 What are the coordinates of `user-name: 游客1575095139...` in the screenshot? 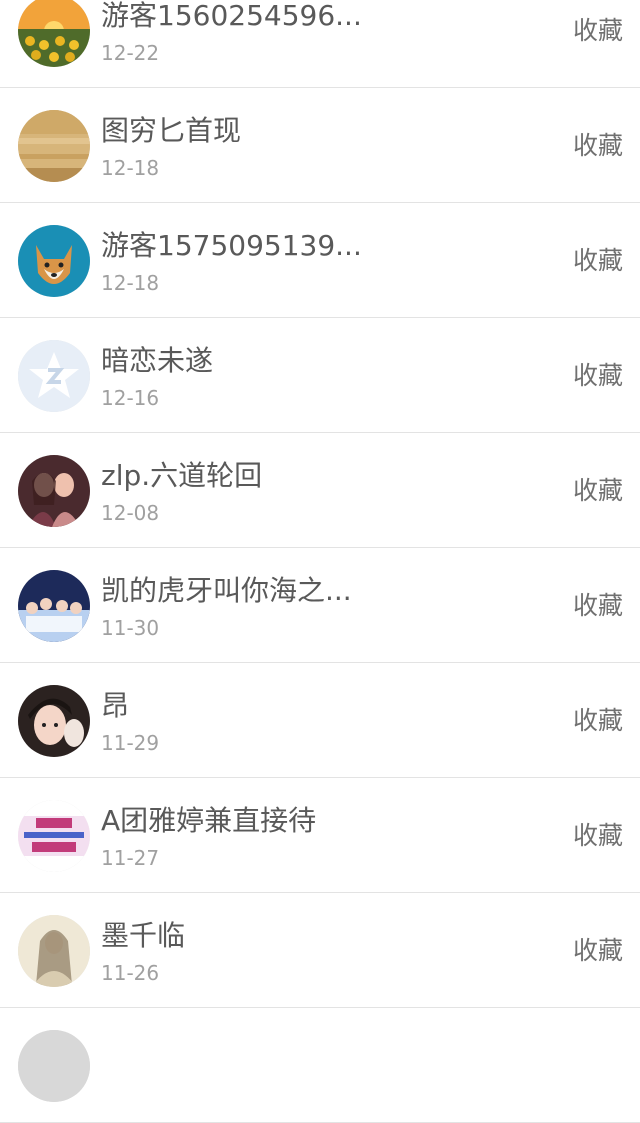 It's located at (231, 246).